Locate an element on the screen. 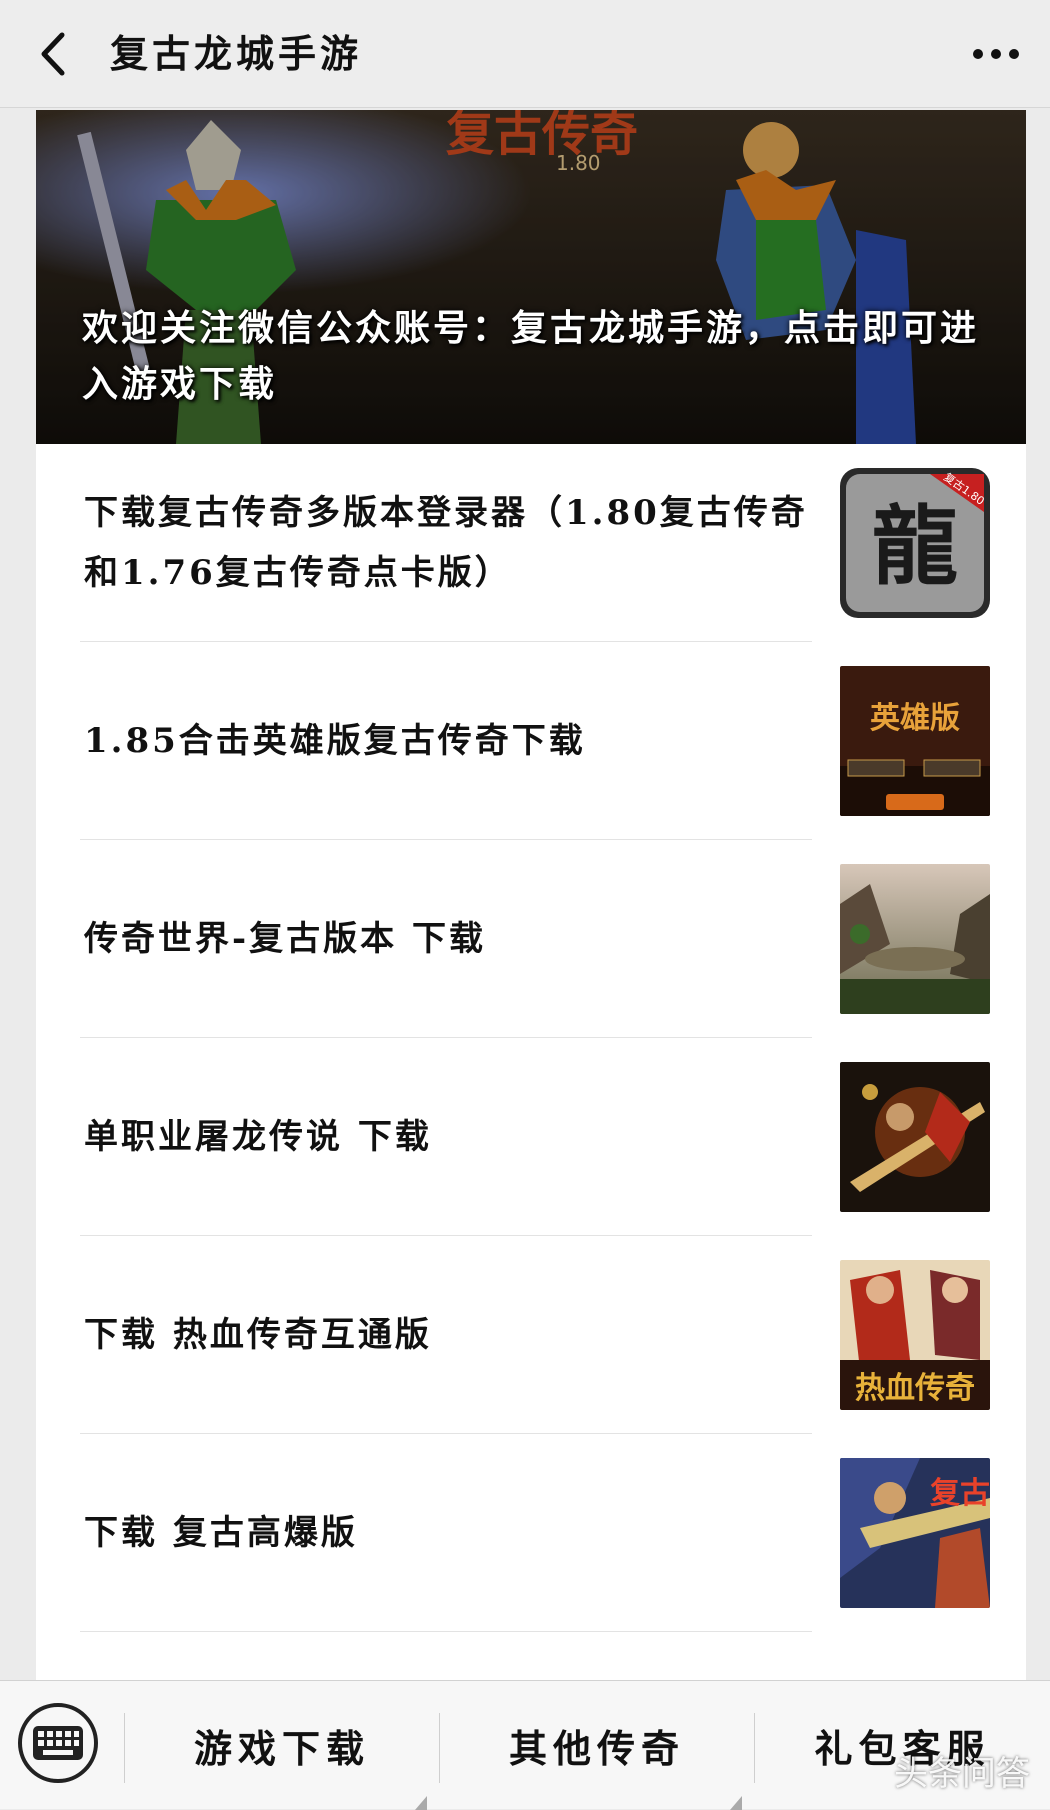 Image resolution: width=1050 pixels, height=1810 pixels. svg-text: 英雄版 is located at coordinates (915, 718).